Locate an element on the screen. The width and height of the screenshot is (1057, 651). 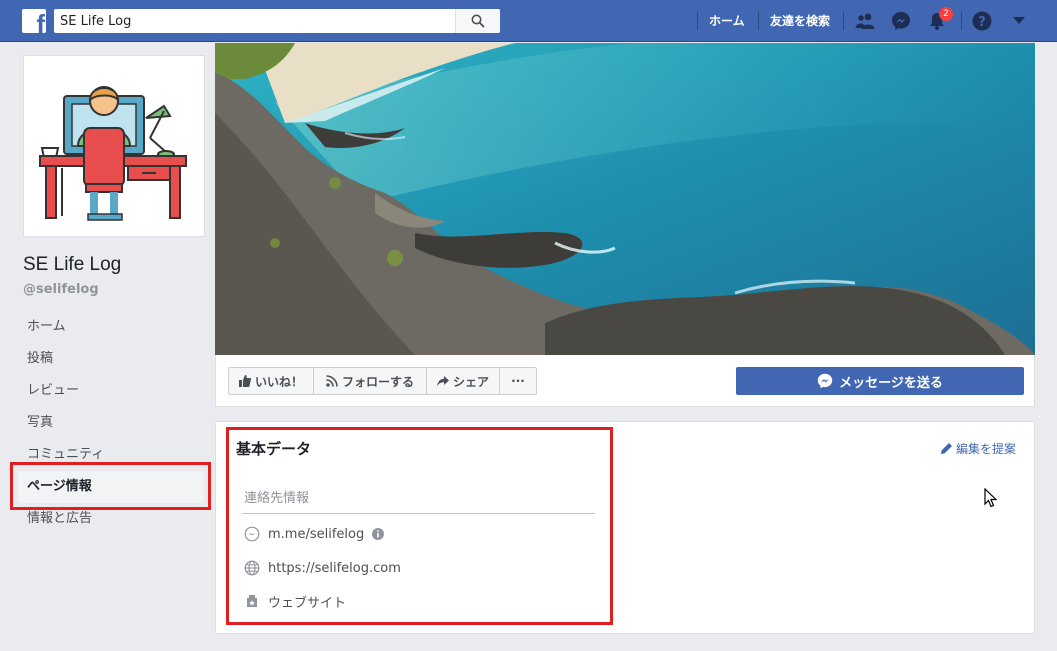
search-box is located at coordinates (277, 21).